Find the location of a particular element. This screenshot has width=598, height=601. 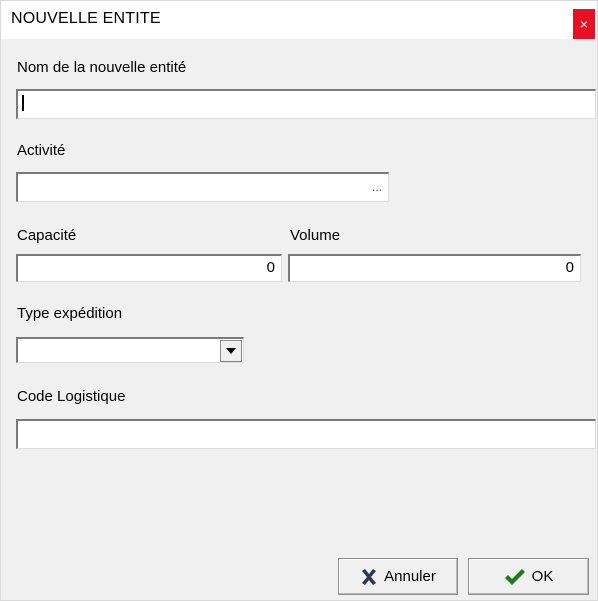

volume-value: 0 is located at coordinates (569, 267).